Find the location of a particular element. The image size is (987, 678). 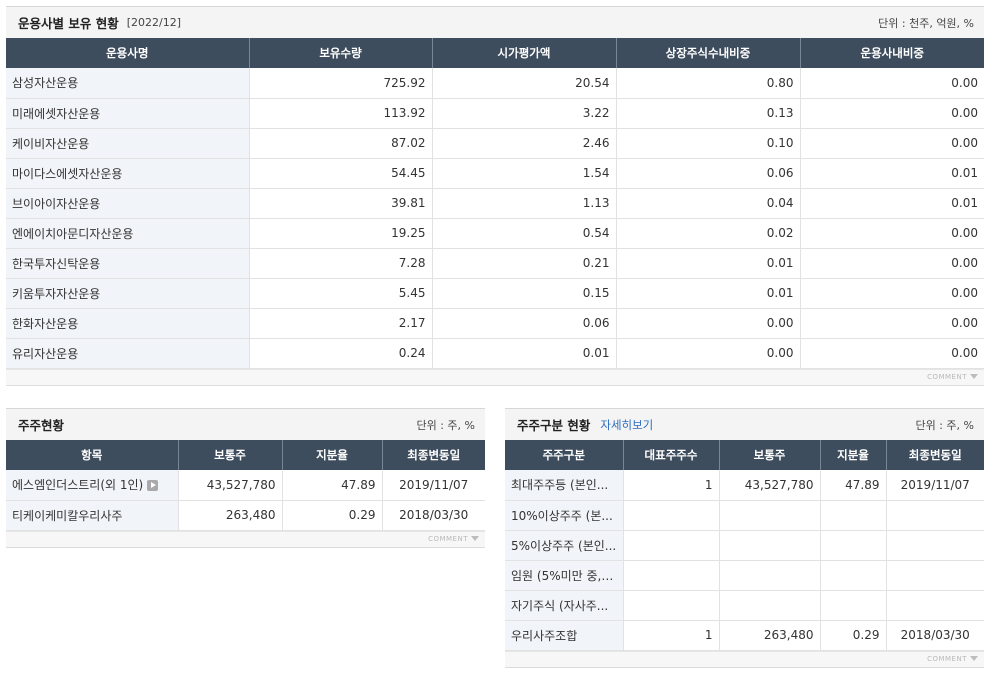

table-cell: 87.02 is located at coordinates (341, 143).